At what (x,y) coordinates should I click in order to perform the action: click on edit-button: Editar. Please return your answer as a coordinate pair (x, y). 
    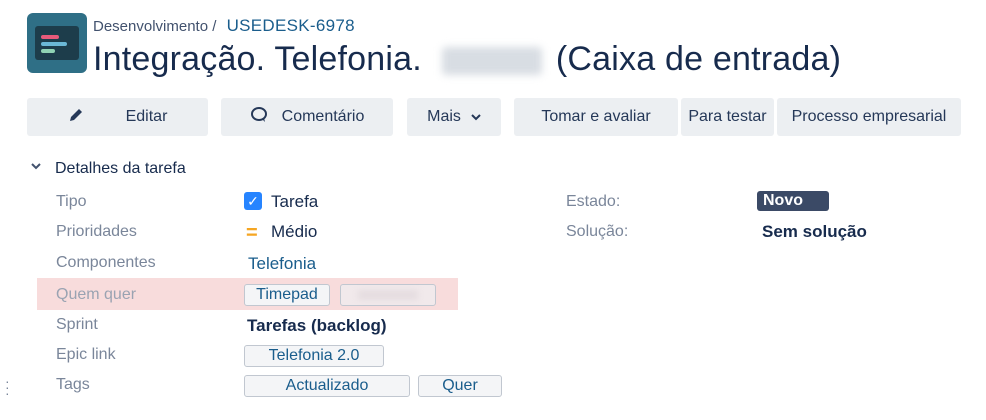
    Looking at the image, I should click on (117, 117).